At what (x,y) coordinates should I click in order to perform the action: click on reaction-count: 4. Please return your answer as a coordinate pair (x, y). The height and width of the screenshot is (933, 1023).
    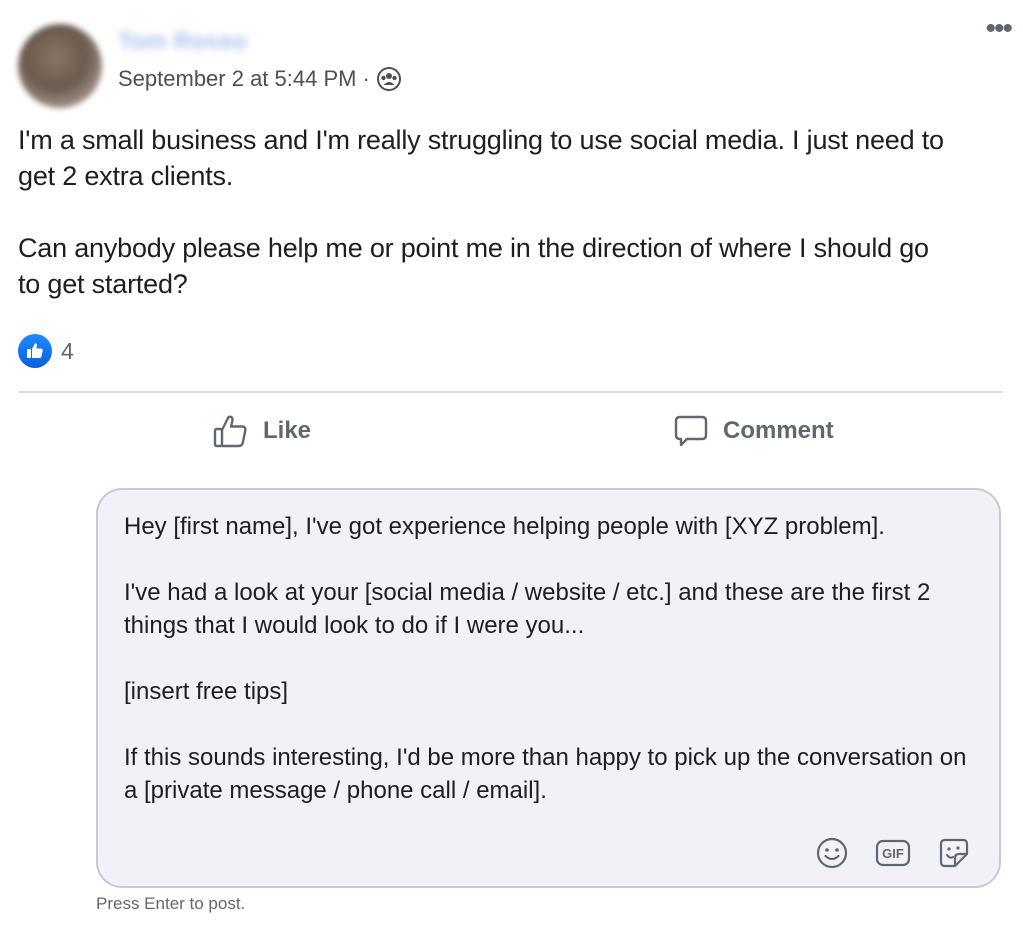
    Looking at the image, I should click on (67, 350).